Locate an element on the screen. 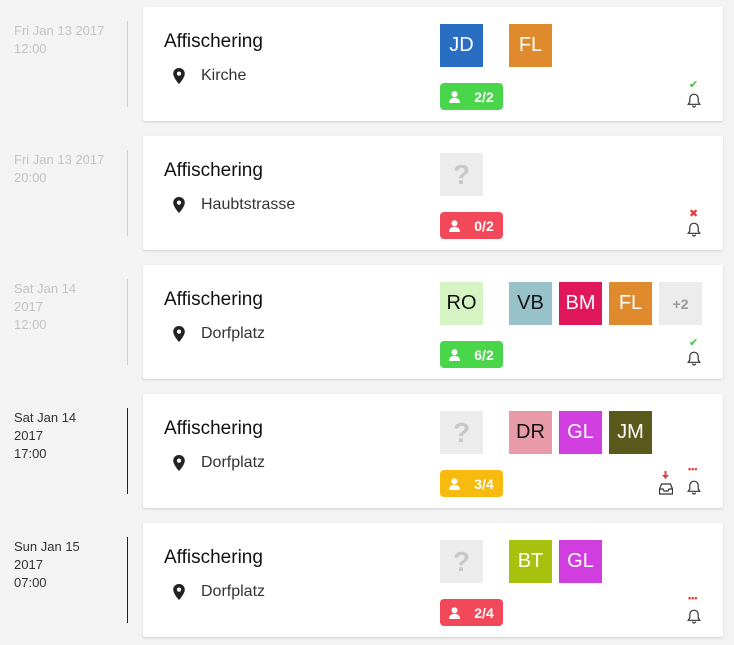  event-date: Fri Jan 13 2017 12:00 is located at coordinates (69, 40).